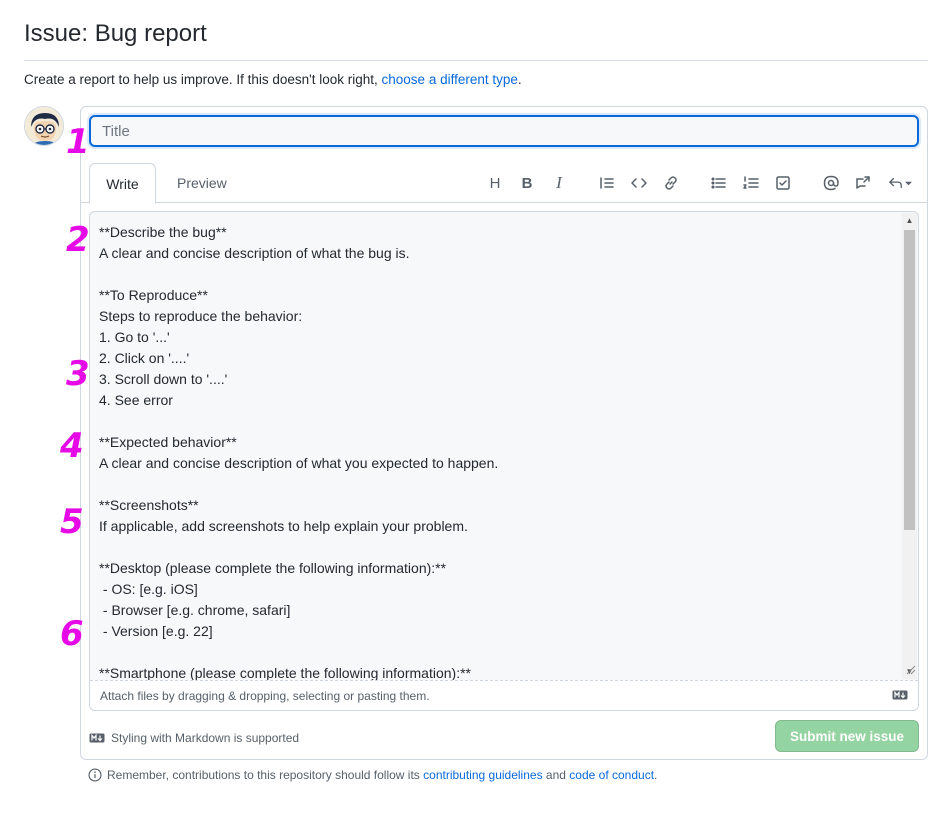 This screenshot has width=943, height=819. I want to click on heading-icon: H, so click(495, 183).